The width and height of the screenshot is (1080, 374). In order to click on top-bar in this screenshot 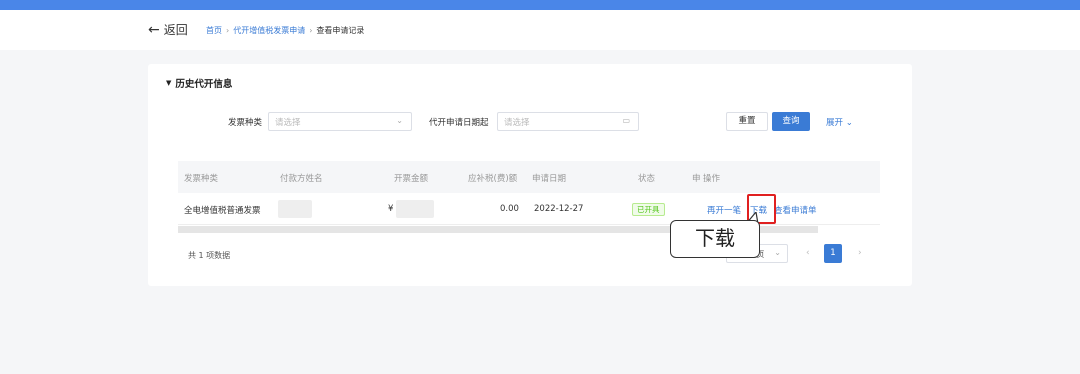, I will do `click(540, 5)`.